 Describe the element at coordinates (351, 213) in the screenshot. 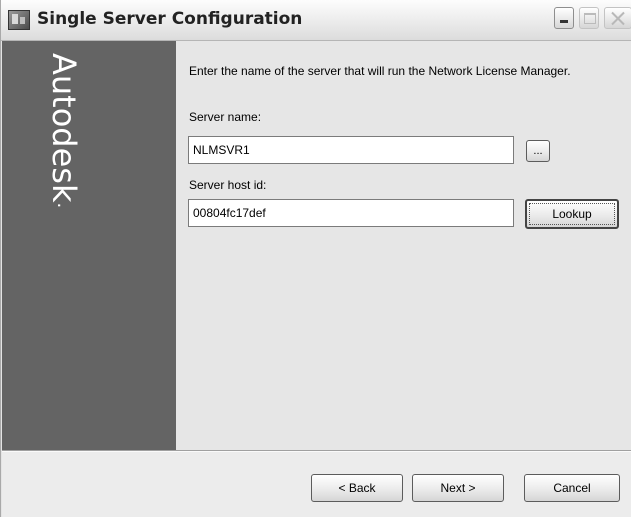

I see `server-host-id-input` at that location.